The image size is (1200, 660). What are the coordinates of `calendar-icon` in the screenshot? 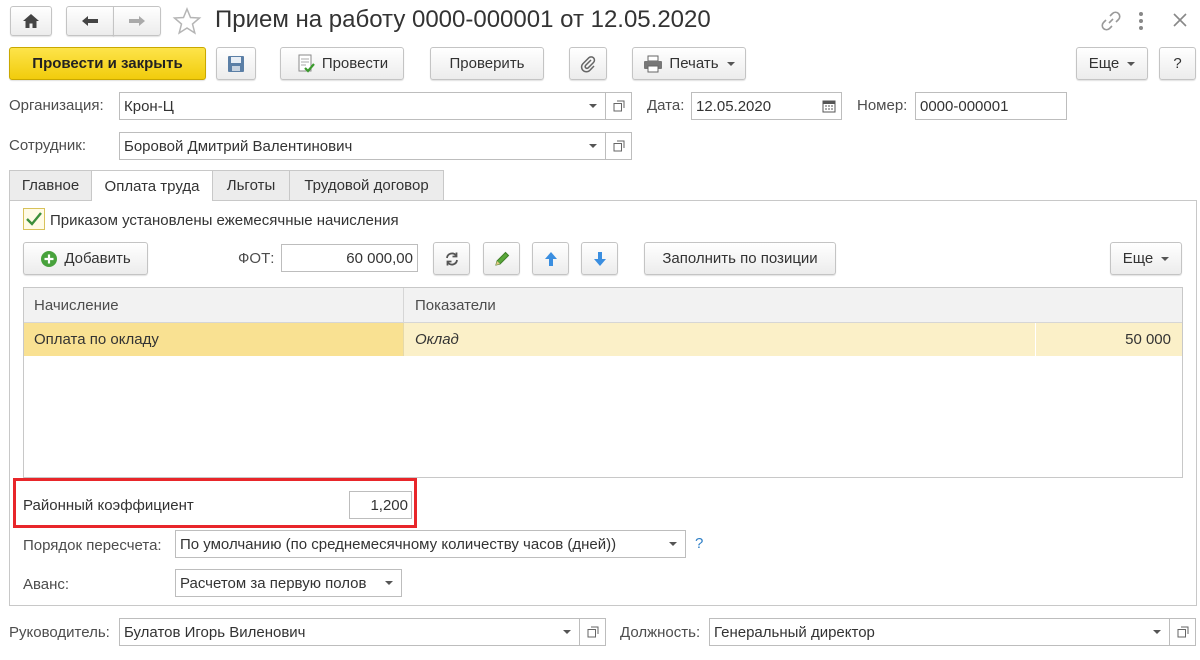 It's located at (828, 106).